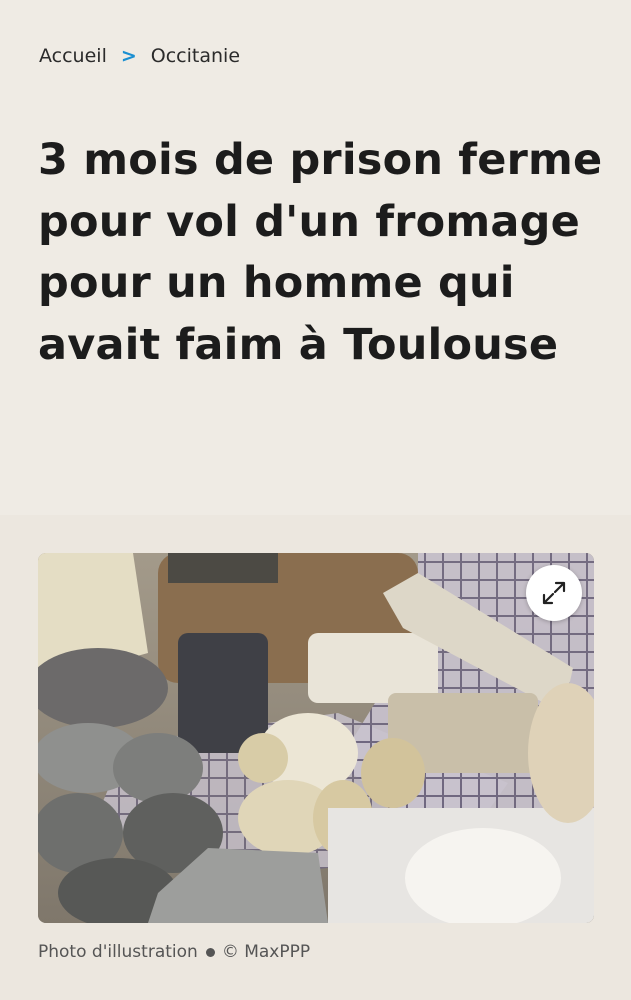  What do you see at coordinates (210, 952) in the screenshot?
I see `caption-separator-dot` at bounding box center [210, 952].